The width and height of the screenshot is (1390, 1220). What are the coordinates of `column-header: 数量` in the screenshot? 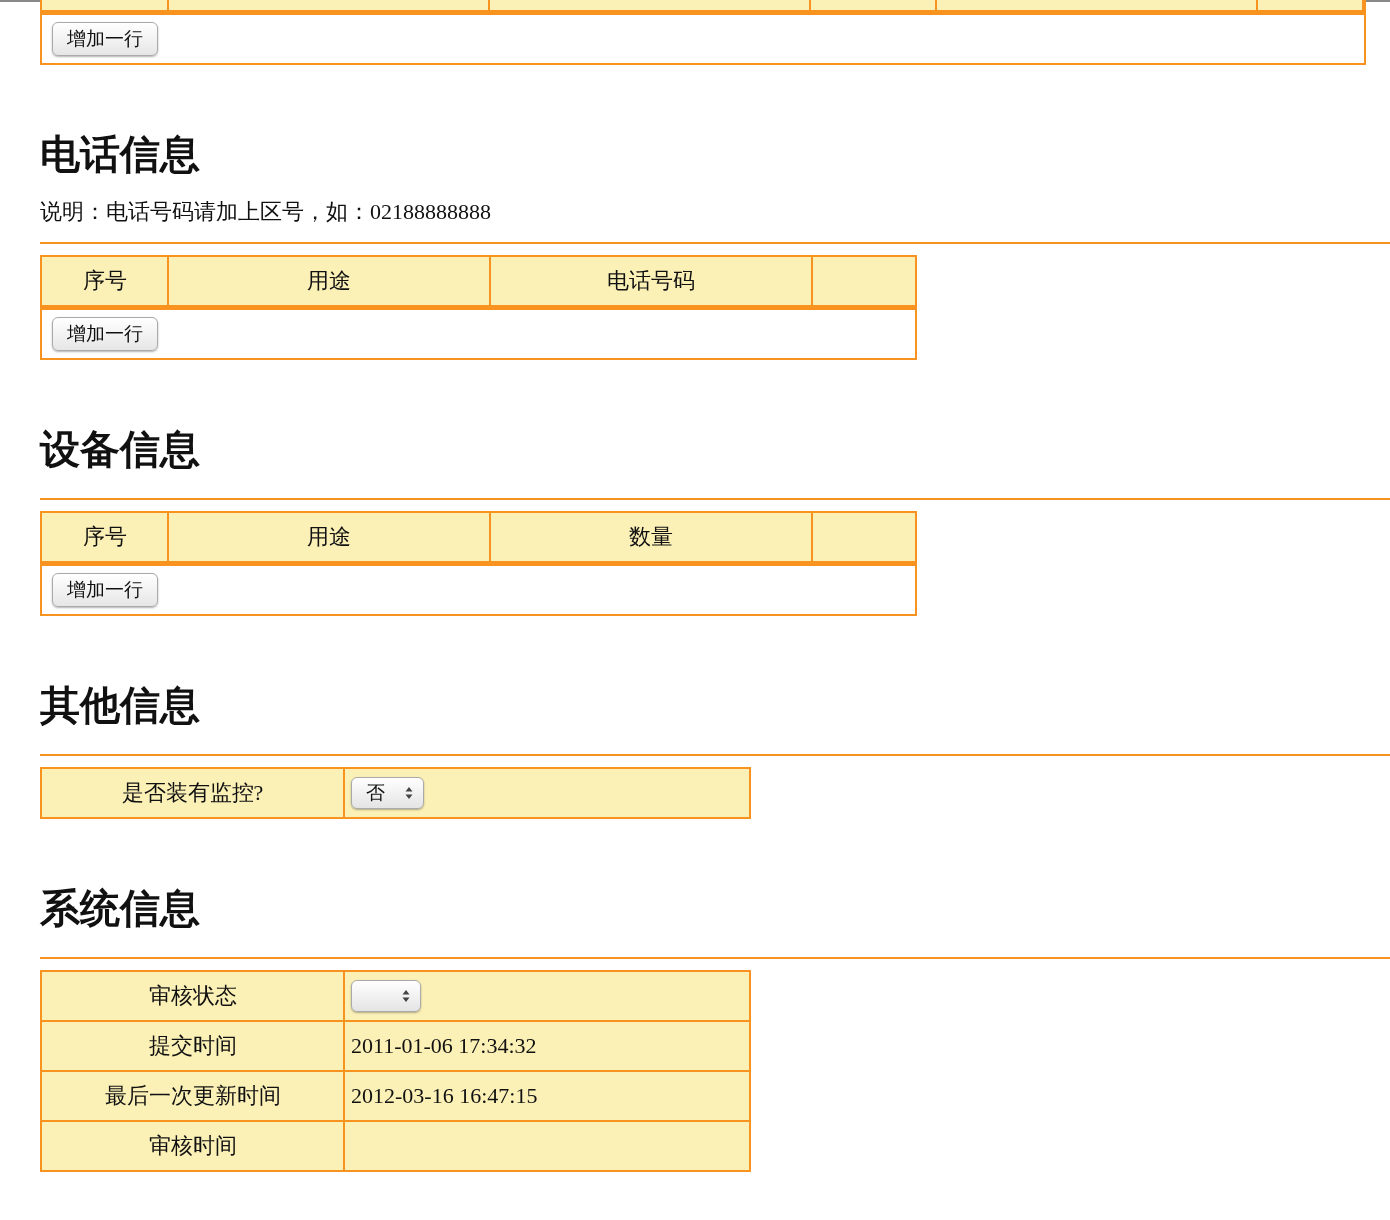 It's located at (652, 537).